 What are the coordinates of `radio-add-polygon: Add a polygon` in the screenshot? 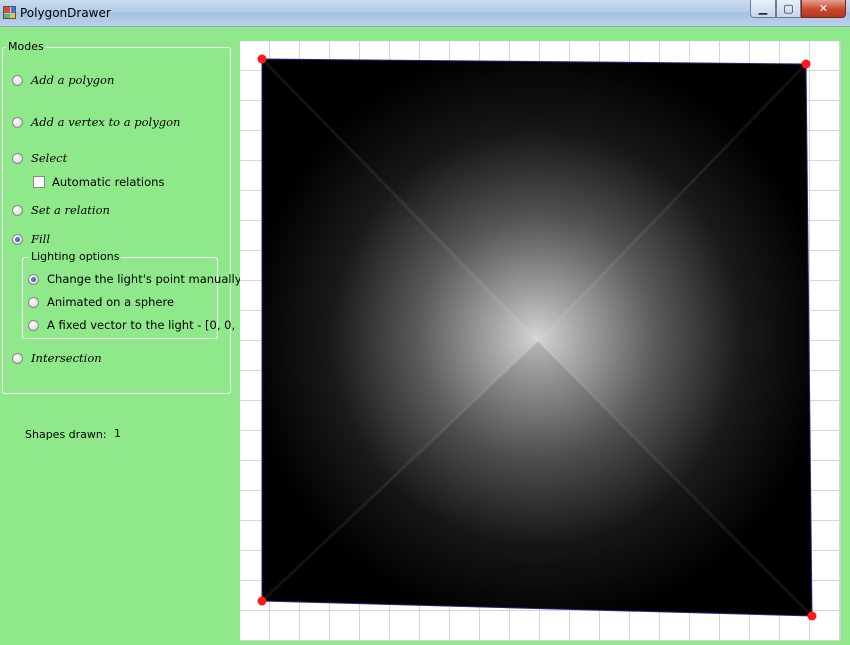 It's located at (63, 80).